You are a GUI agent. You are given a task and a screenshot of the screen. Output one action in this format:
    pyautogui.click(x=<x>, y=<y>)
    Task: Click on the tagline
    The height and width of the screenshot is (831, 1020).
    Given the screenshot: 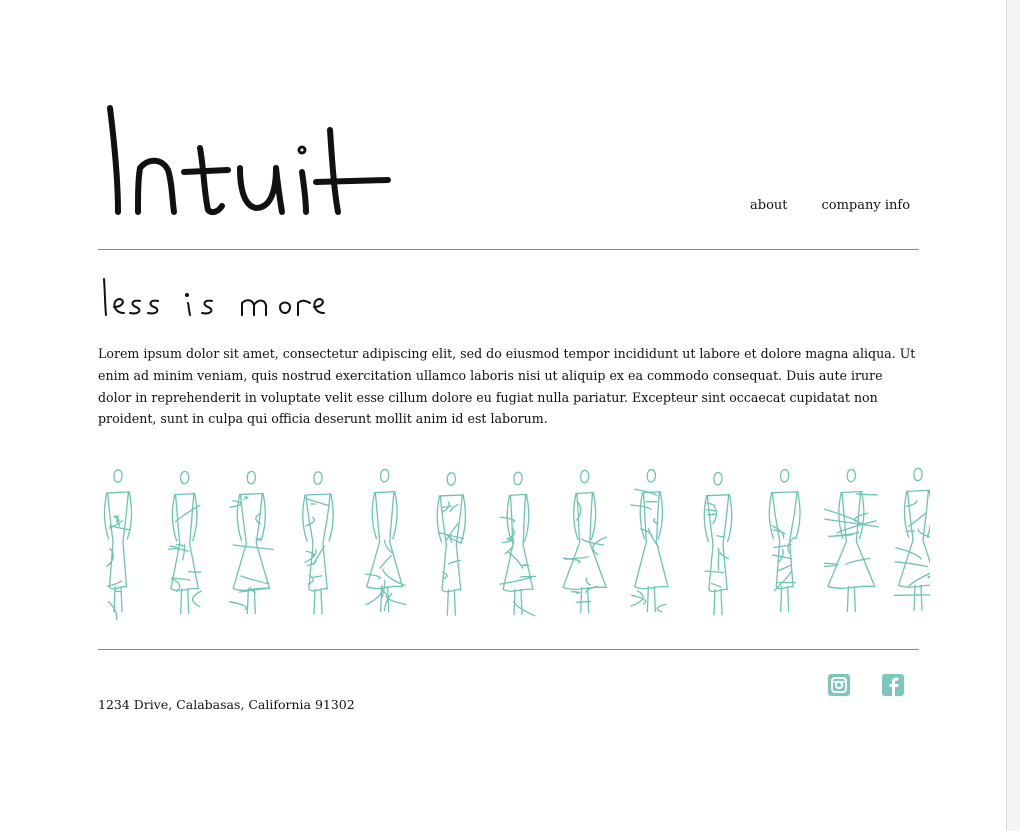 What is the action you would take?
    pyautogui.click(x=220, y=300)
    